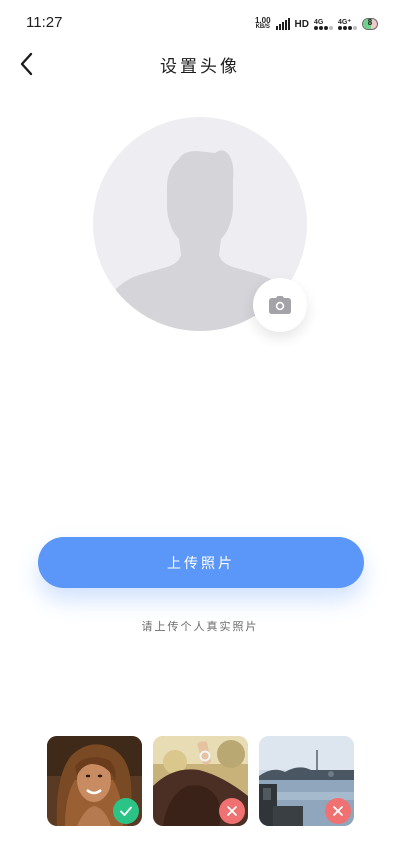  Describe the element at coordinates (282, 24) in the screenshot. I see `wifi-signal-icon` at that location.